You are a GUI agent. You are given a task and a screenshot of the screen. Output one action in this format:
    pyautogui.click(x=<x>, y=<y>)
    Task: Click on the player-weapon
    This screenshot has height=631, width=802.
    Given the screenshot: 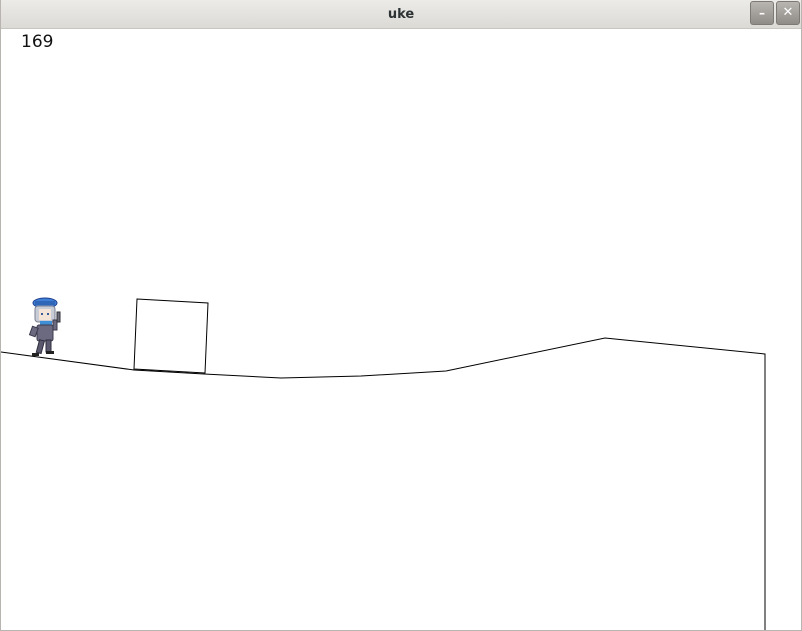 What is the action you would take?
    pyautogui.click(x=58, y=317)
    